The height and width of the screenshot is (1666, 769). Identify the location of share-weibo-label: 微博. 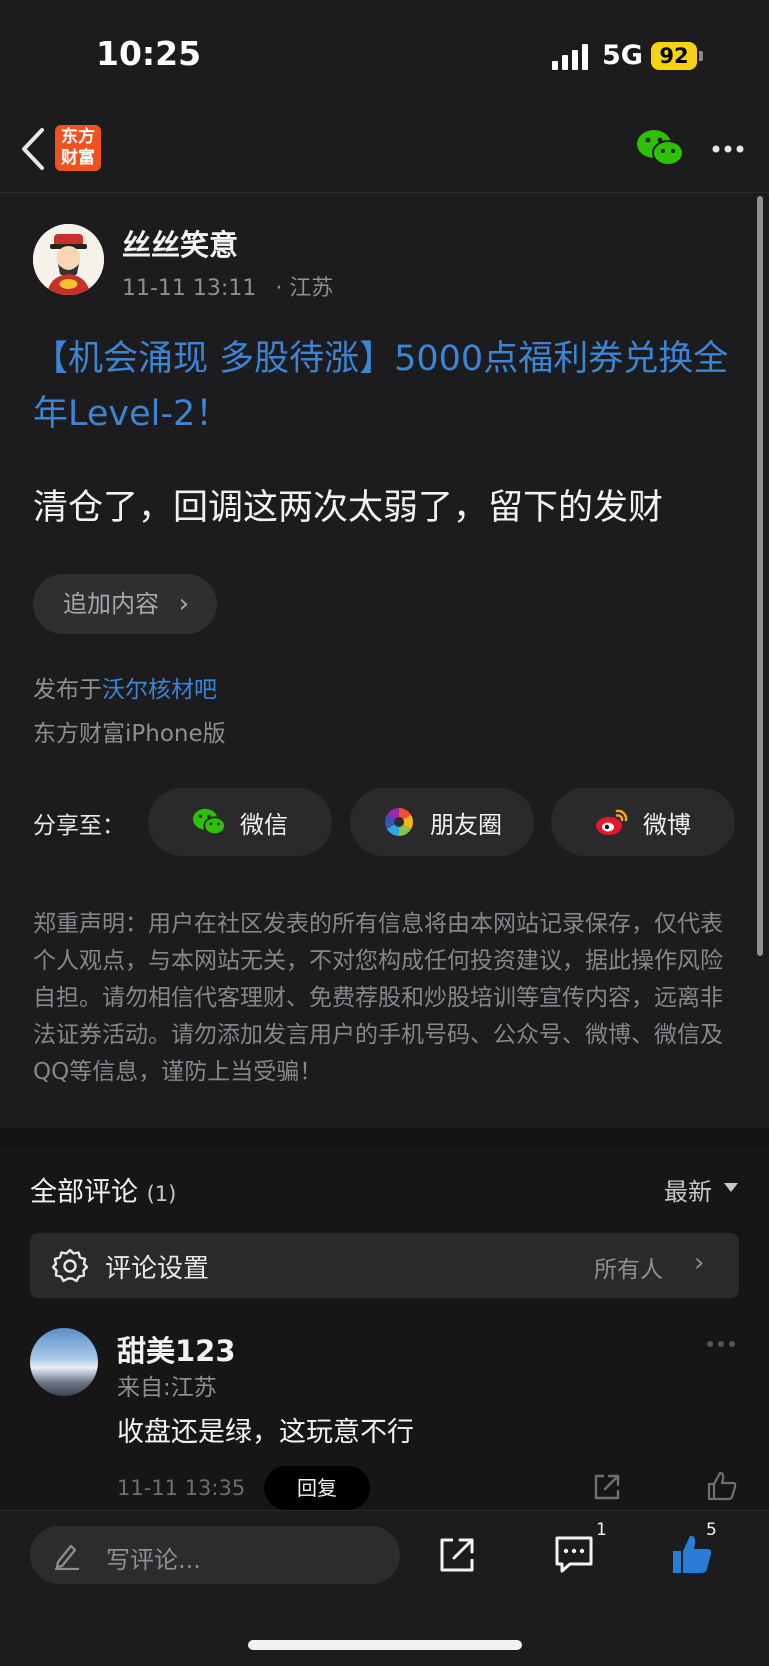
(667, 824).